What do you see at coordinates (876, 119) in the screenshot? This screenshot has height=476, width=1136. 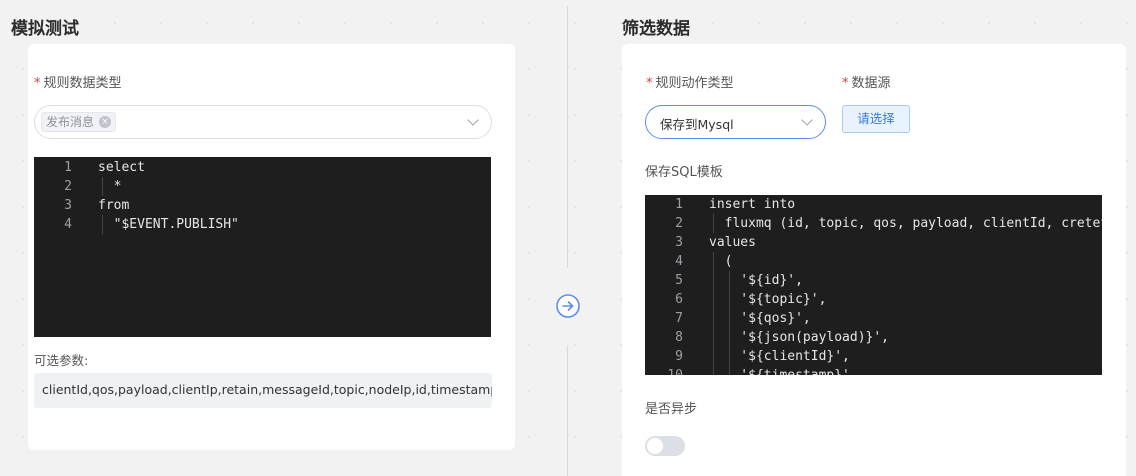 I see `choose-datasource-button: 请选择` at bounding box center [876, 119].